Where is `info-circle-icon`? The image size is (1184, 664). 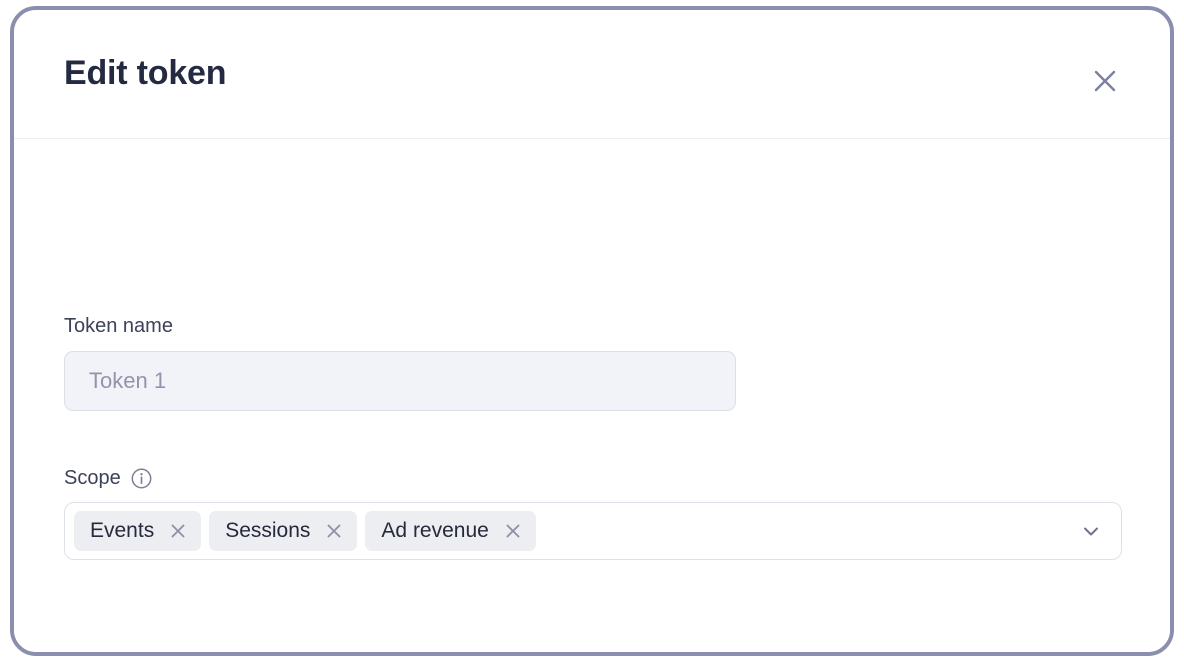 info-circle-icon is located at coordinates (141, 478).